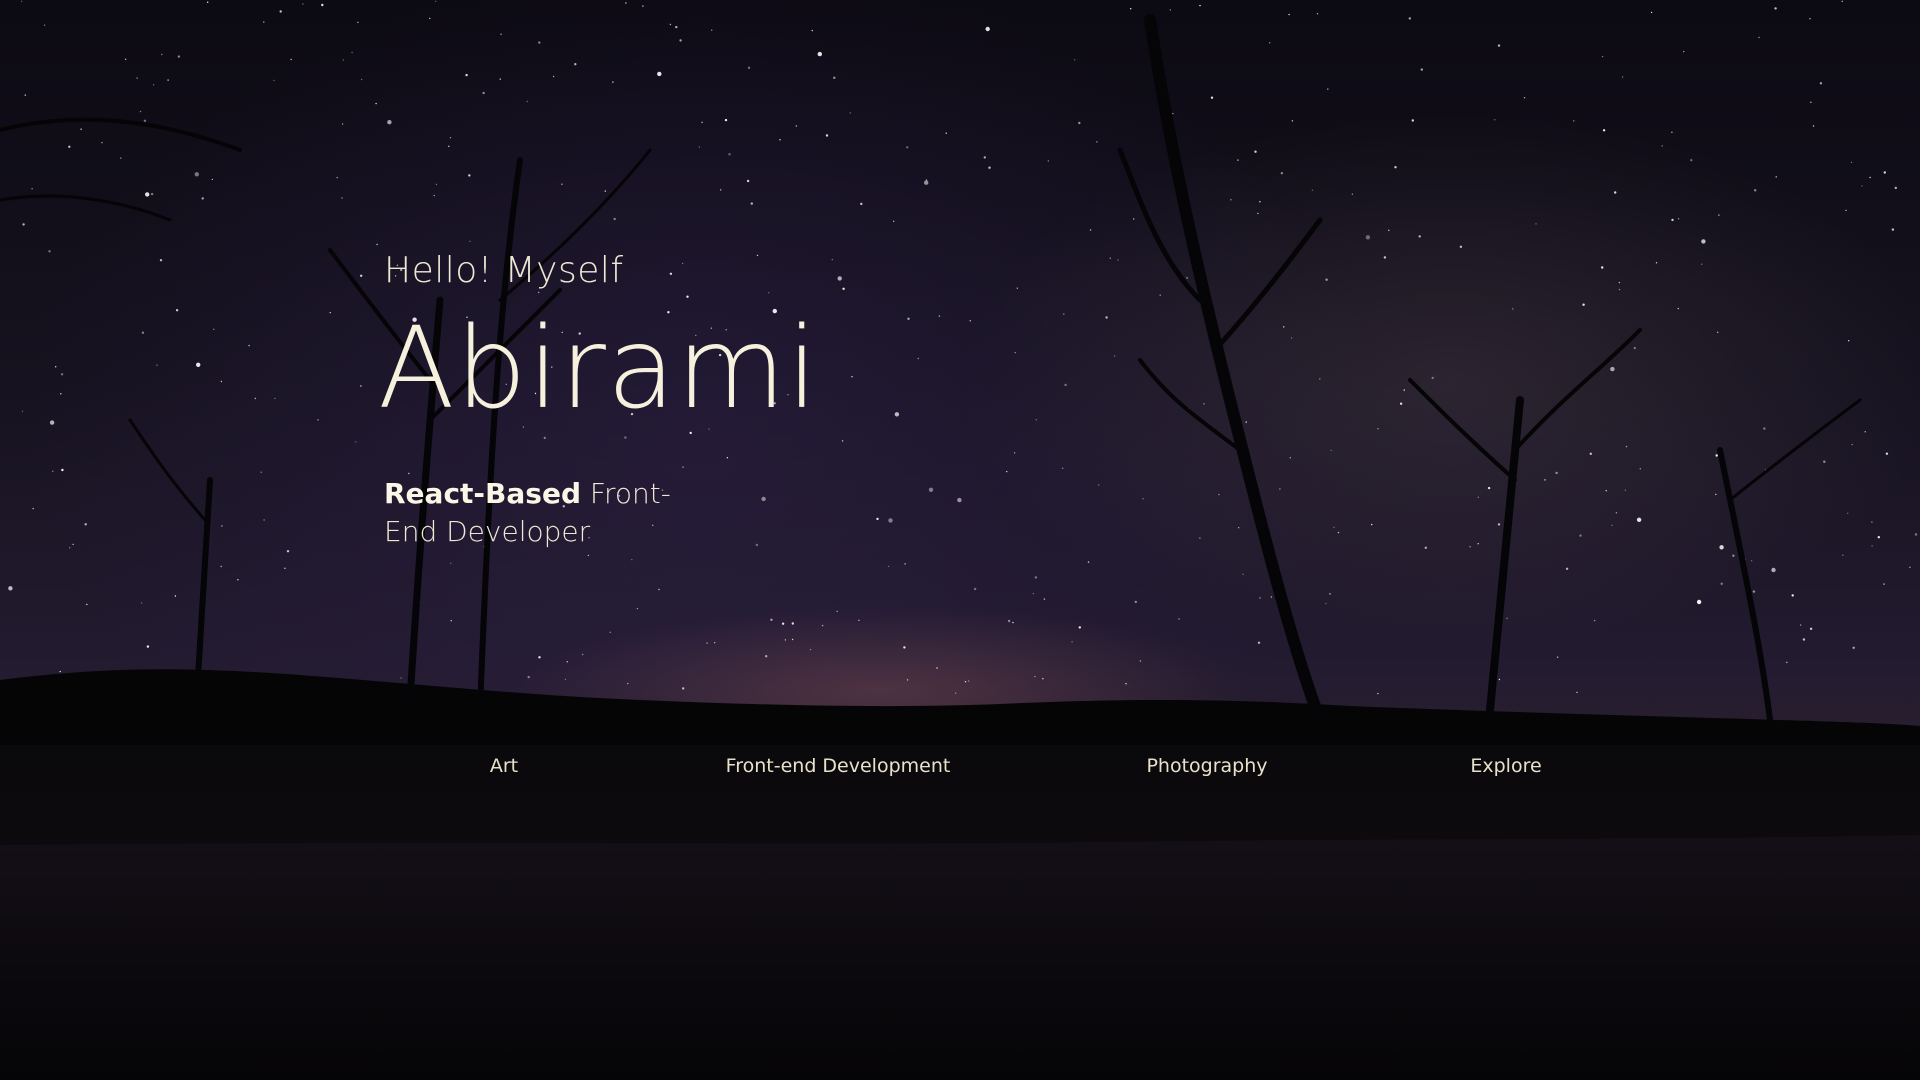 The image size is (1920, 1080). I want to click on nav-link-explore: Explore, so click(1505, 766).